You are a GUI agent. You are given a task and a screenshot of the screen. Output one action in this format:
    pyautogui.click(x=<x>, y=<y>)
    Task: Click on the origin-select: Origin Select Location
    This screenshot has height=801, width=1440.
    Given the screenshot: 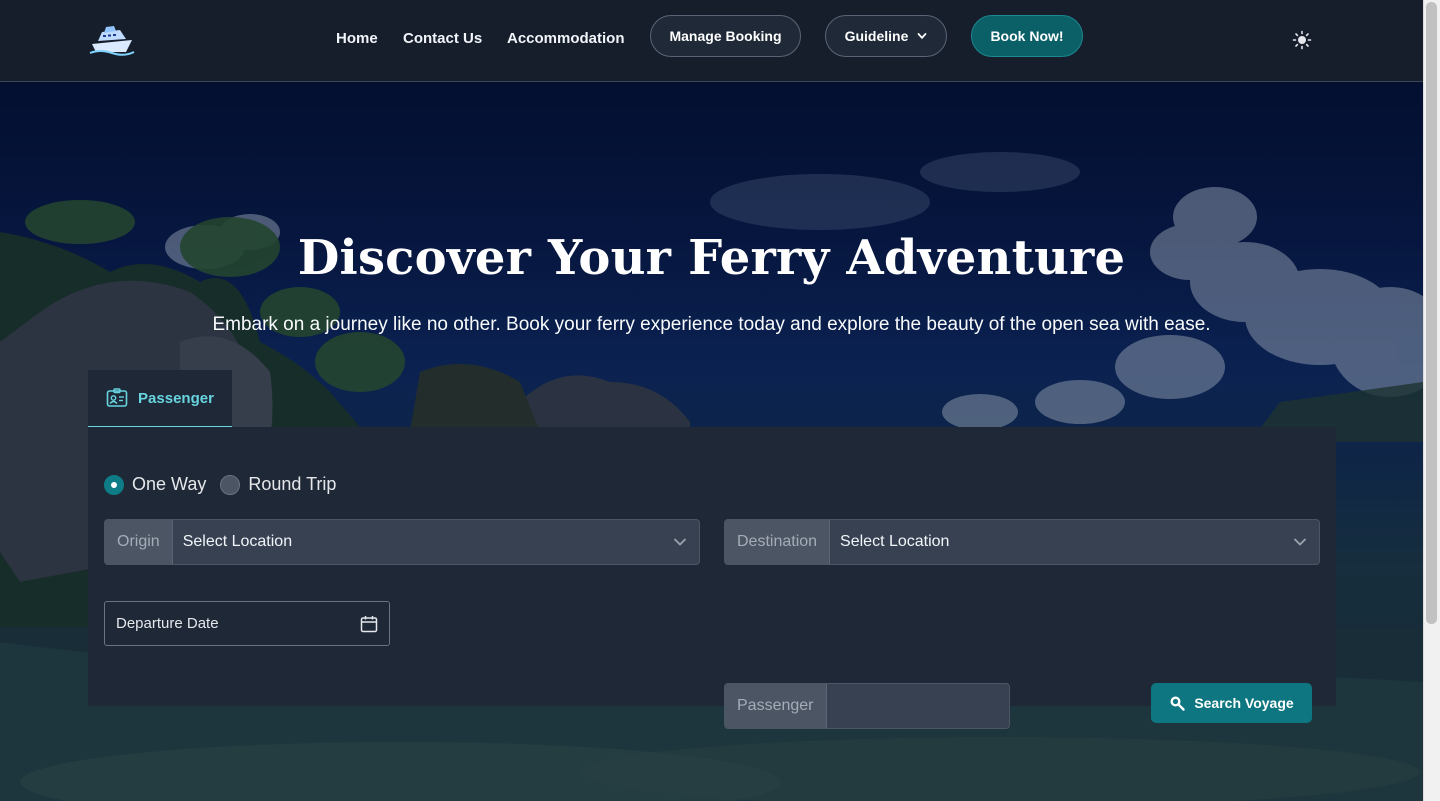 What is the action you would take?
    pyautogui.click(x=402, y=542)
    